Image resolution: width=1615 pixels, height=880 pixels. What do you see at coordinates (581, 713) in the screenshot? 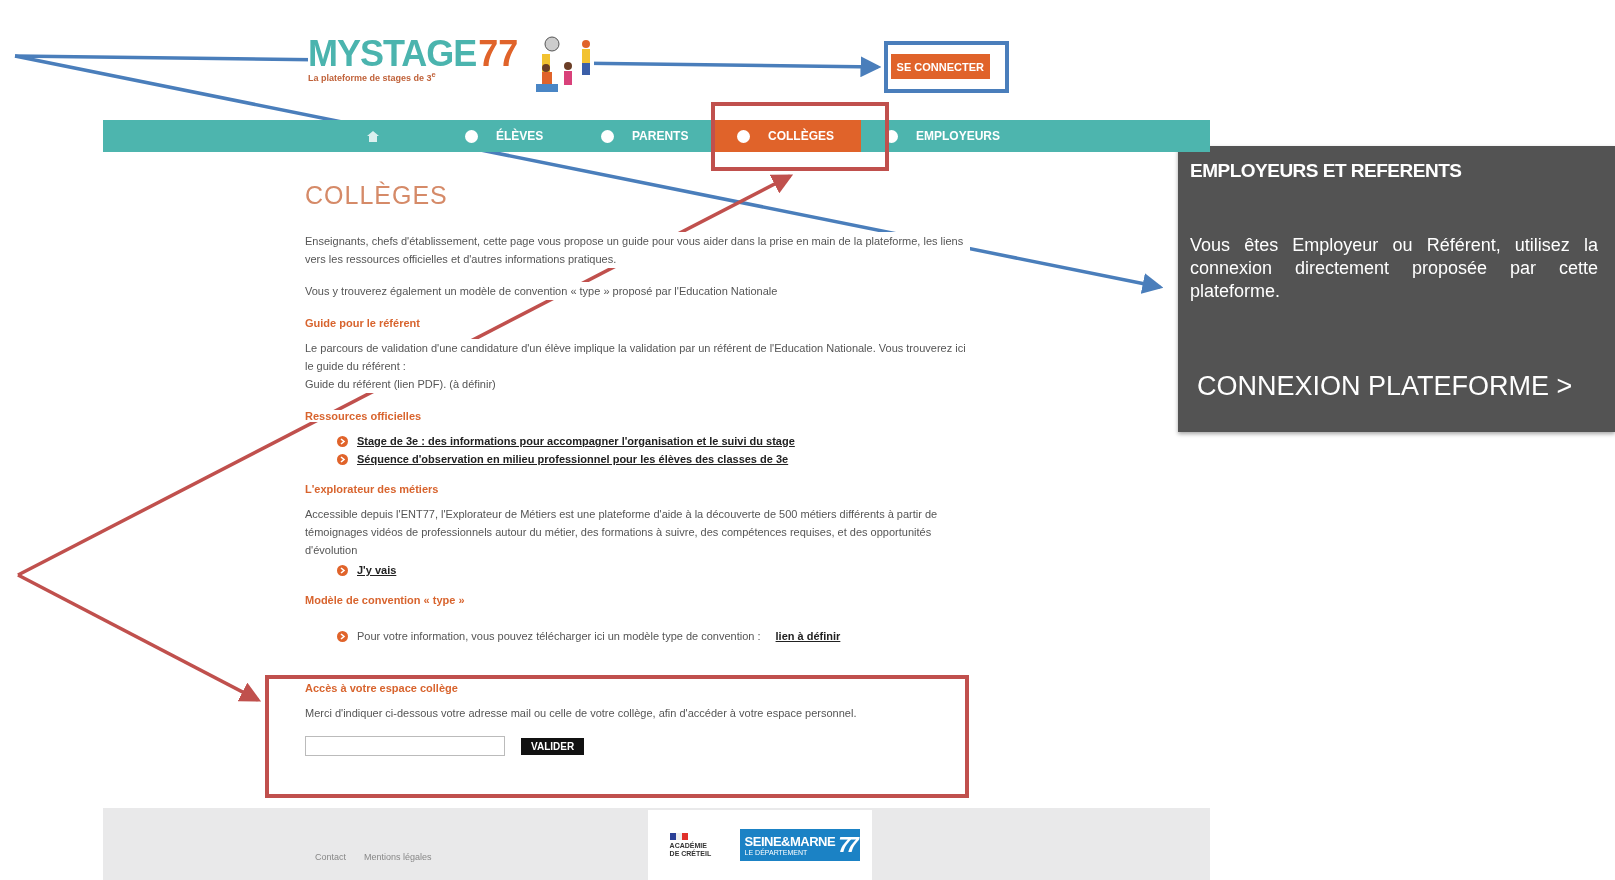
I see `paragraph-text: Merci d'indiquer ci-dessous votre adresse mail ou celle de votre collège, afin d'accéder à votre espace personnel.` at bounding box center [581, 713].